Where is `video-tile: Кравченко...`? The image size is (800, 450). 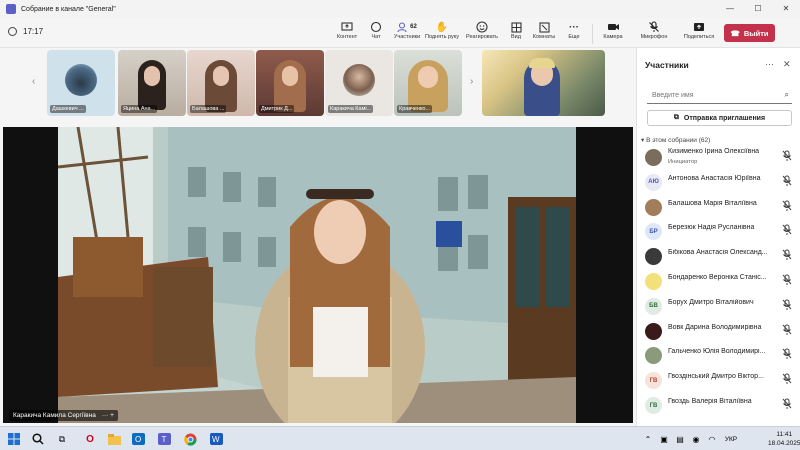 video-tile: Кравченко... is located at coordinates (428, 83).